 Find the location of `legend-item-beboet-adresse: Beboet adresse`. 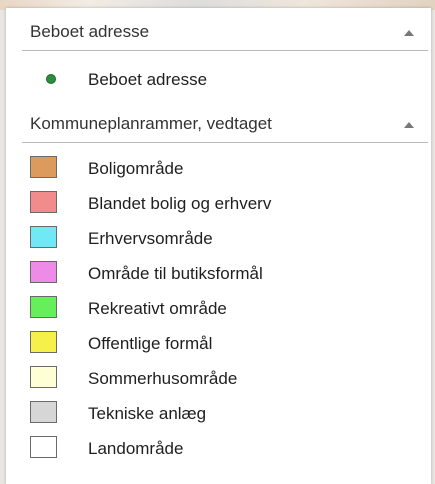

legend-item-beboet-adresse: Beboet adresse is located at coordinates (222, 80).